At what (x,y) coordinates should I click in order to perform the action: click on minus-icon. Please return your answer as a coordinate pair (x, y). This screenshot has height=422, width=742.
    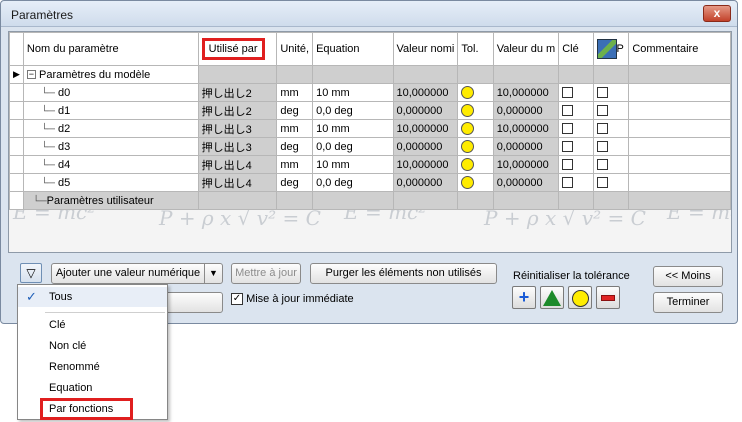
    Looking at the image, I should click on (608, 298).